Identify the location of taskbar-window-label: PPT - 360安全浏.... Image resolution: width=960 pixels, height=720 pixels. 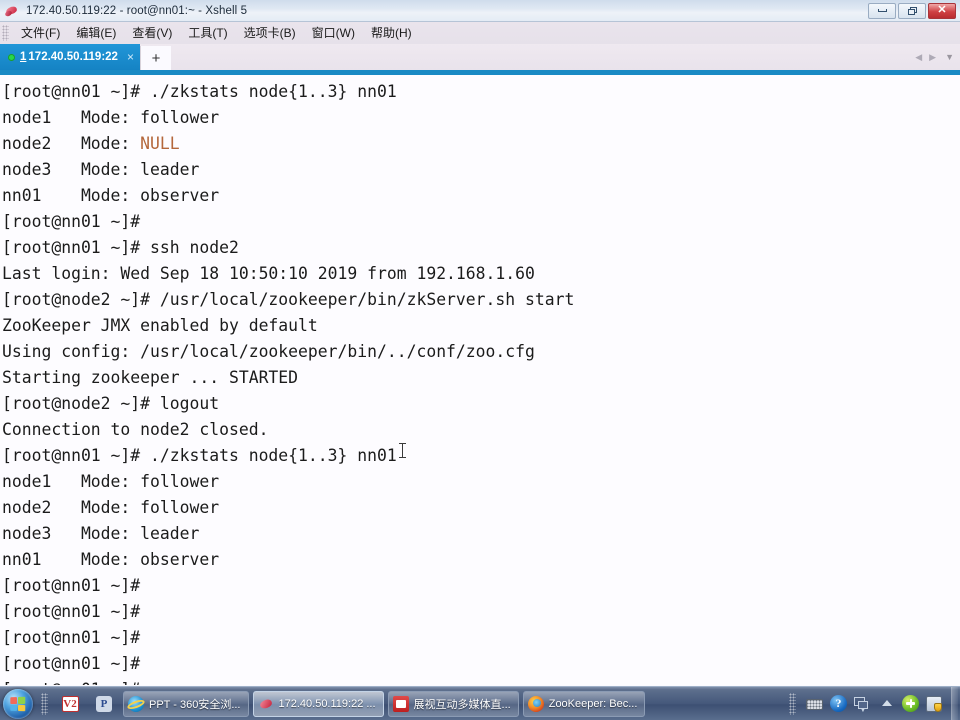
(195, 704).